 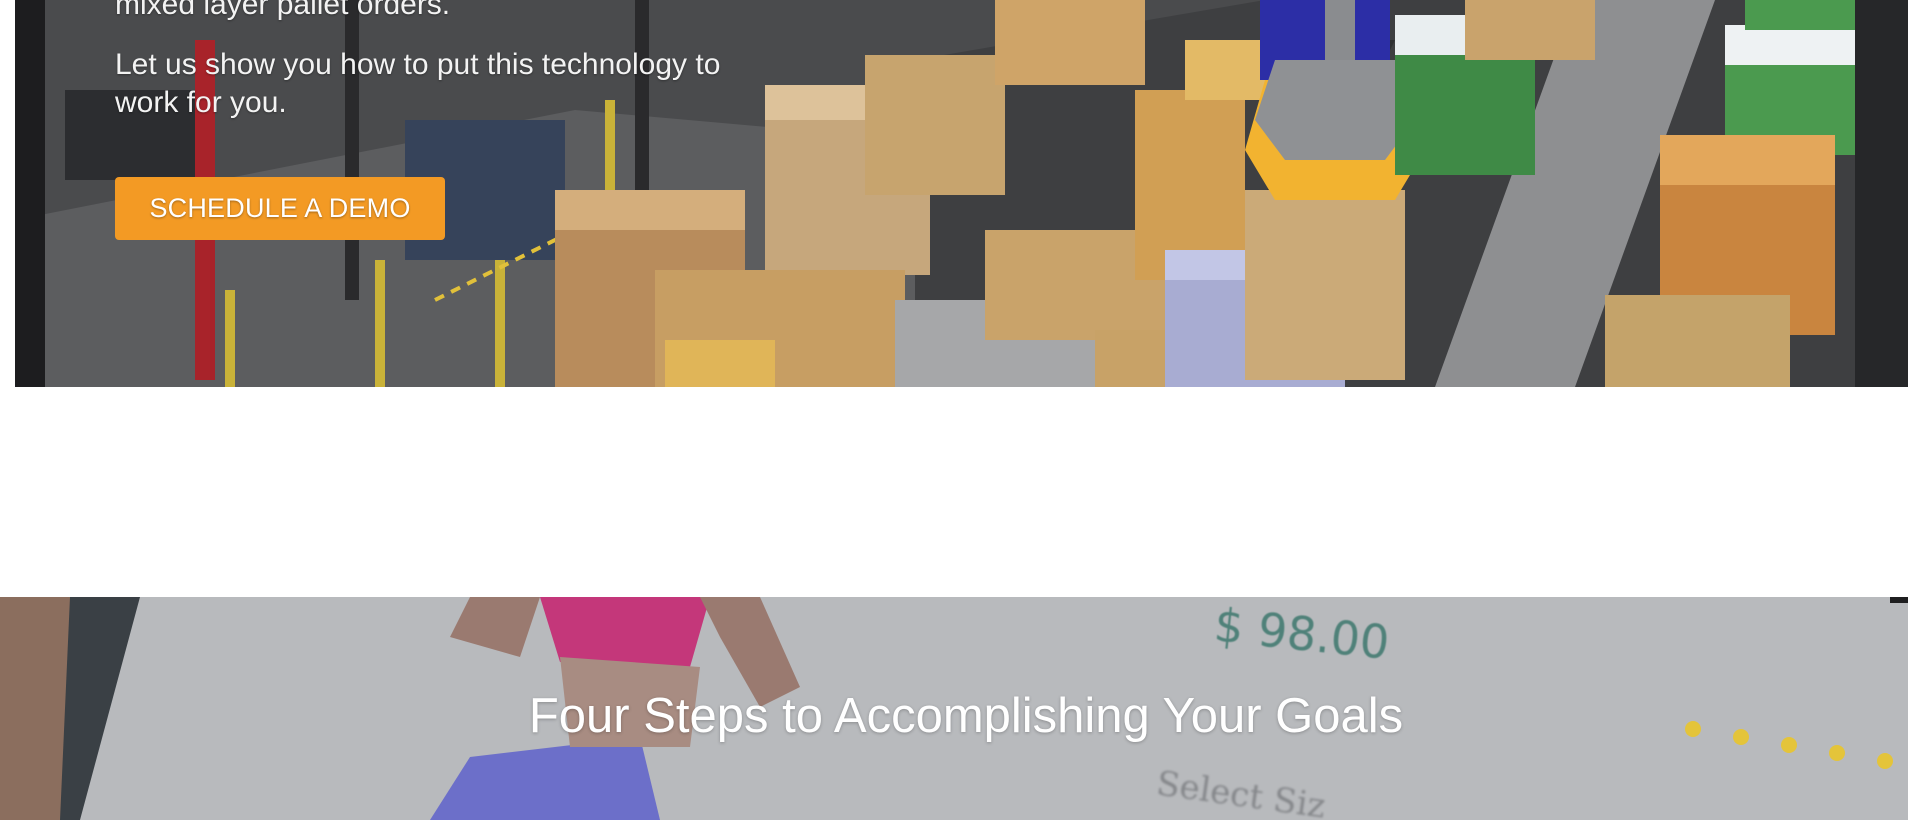 I want to click on schedule-demo-button: SCHEDULE A DEMO, so click(x=280, y=208).